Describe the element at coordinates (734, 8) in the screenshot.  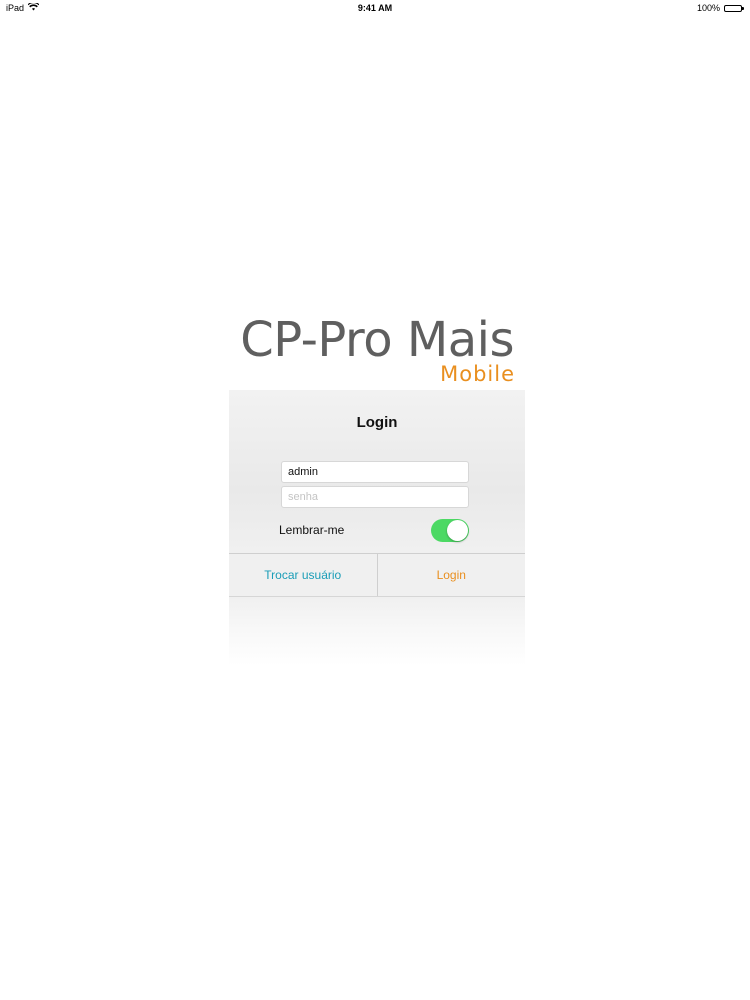
I see `battery-icon` at that location.